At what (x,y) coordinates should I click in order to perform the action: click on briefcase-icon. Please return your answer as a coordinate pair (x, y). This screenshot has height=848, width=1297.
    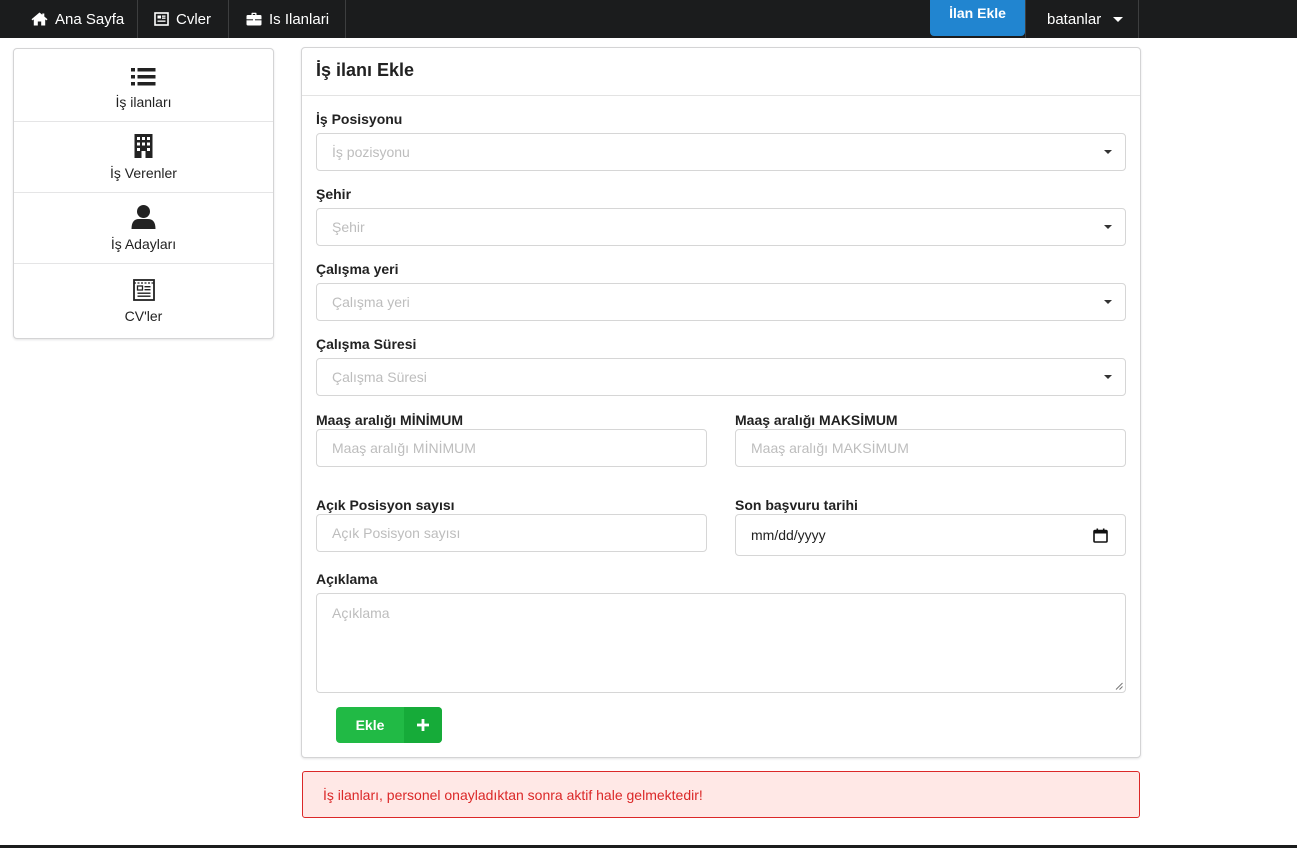
    Looking at the image, I should click on (254, 19).